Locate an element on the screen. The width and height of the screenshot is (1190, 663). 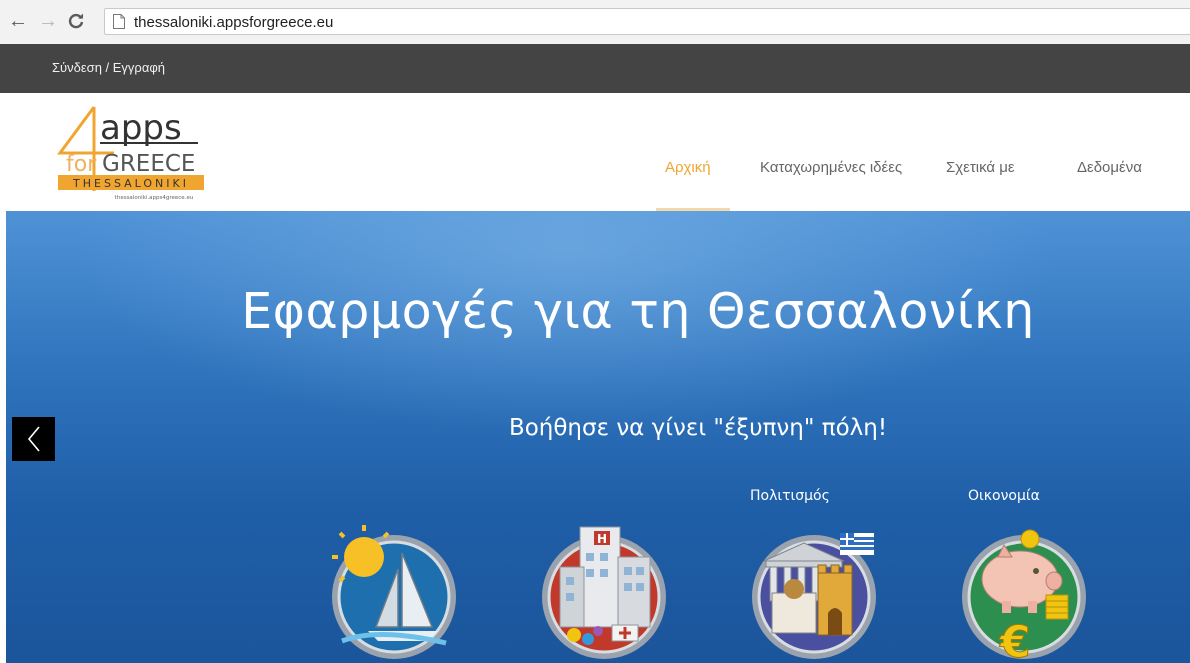
svg-text: thessaloniki.apps4greece.eu is located at coordinates (154, 198).